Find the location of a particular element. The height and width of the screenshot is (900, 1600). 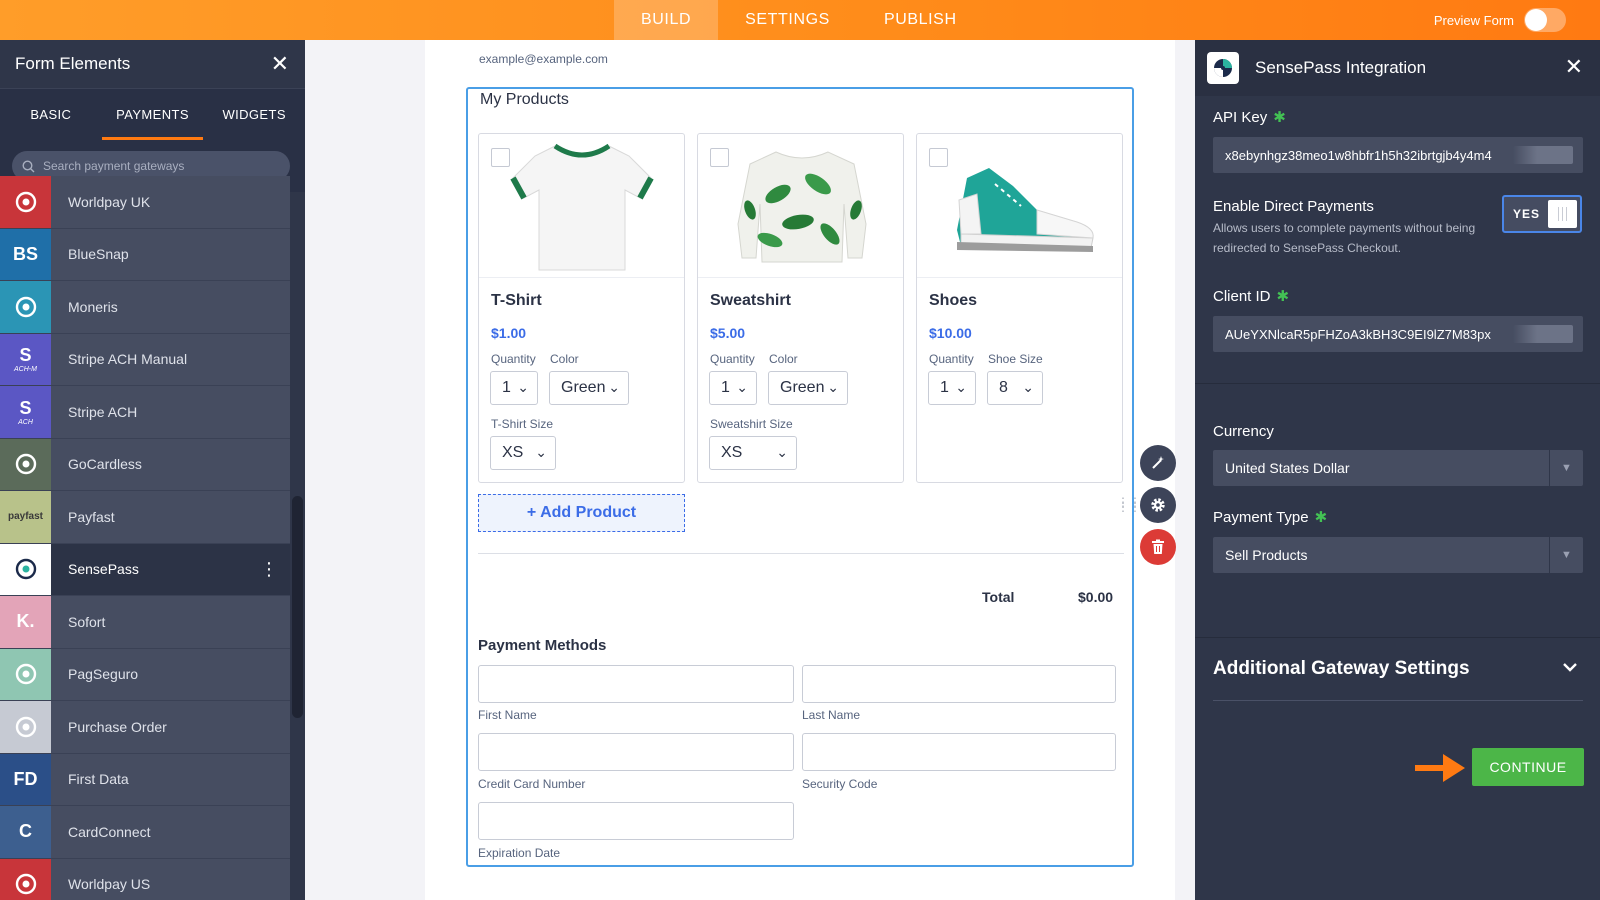

api-key-label-text: API Key is located at coordinates (1240, 117).